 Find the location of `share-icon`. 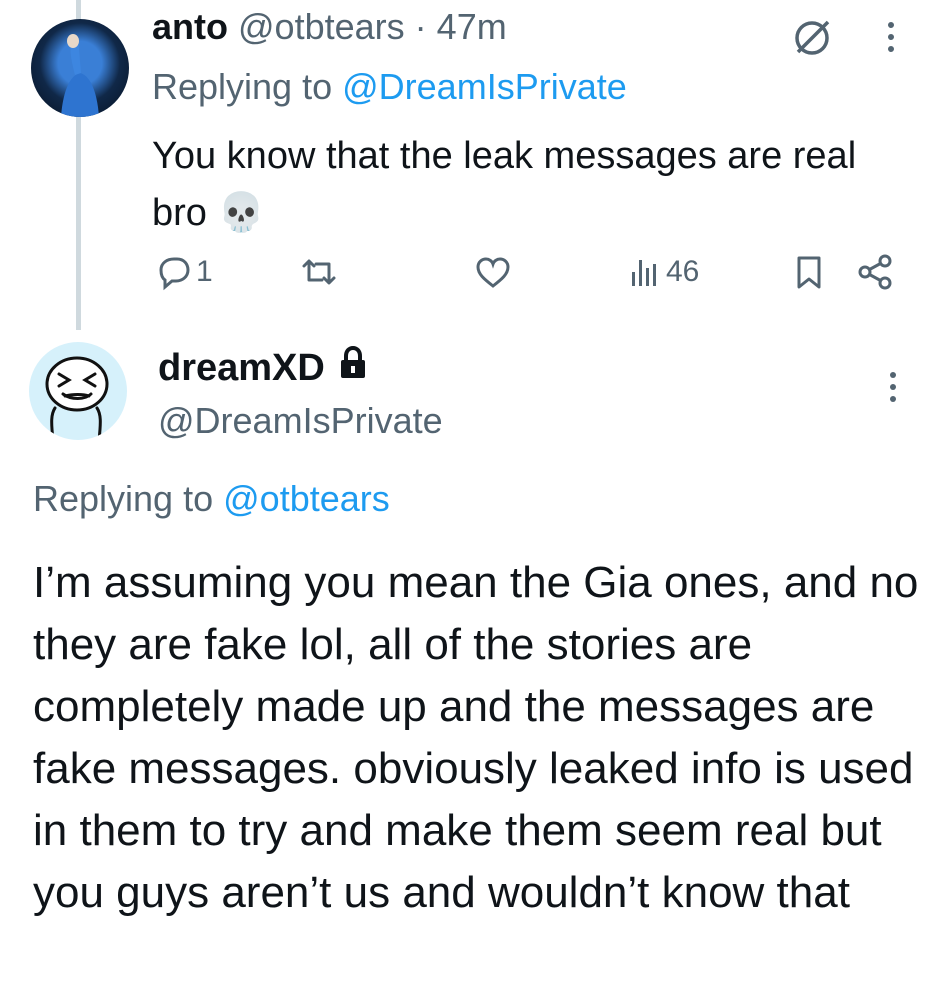

share-icon is located at coordinates (875, 272).